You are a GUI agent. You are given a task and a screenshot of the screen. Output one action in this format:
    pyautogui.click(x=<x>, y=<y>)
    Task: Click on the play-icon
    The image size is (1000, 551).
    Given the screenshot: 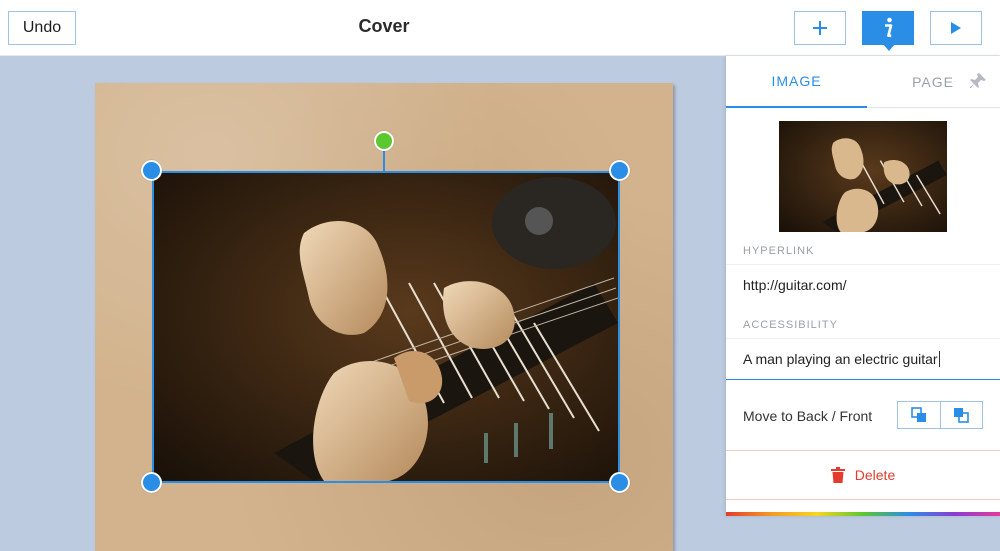 What is the action you would take?
    pyautogui.click(x=956, y=28)
    